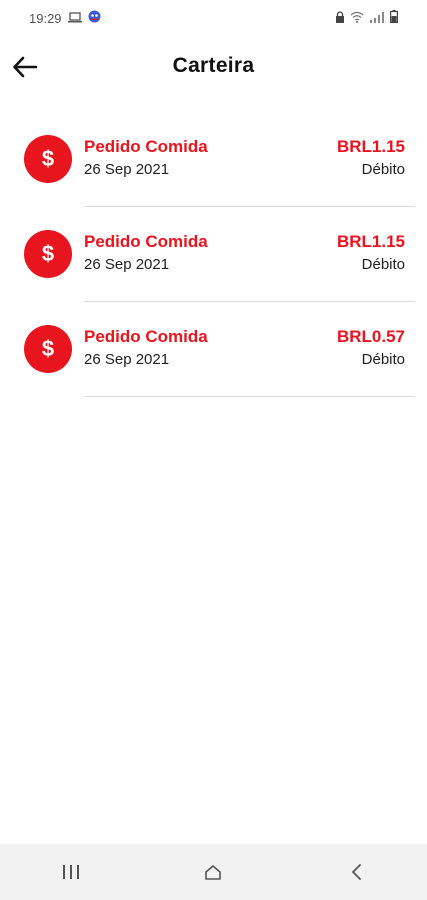  What do you see at coordinates (45, 18) in the screenshot?
I see `status-time: 19:29` at bounding box center [45, 18].